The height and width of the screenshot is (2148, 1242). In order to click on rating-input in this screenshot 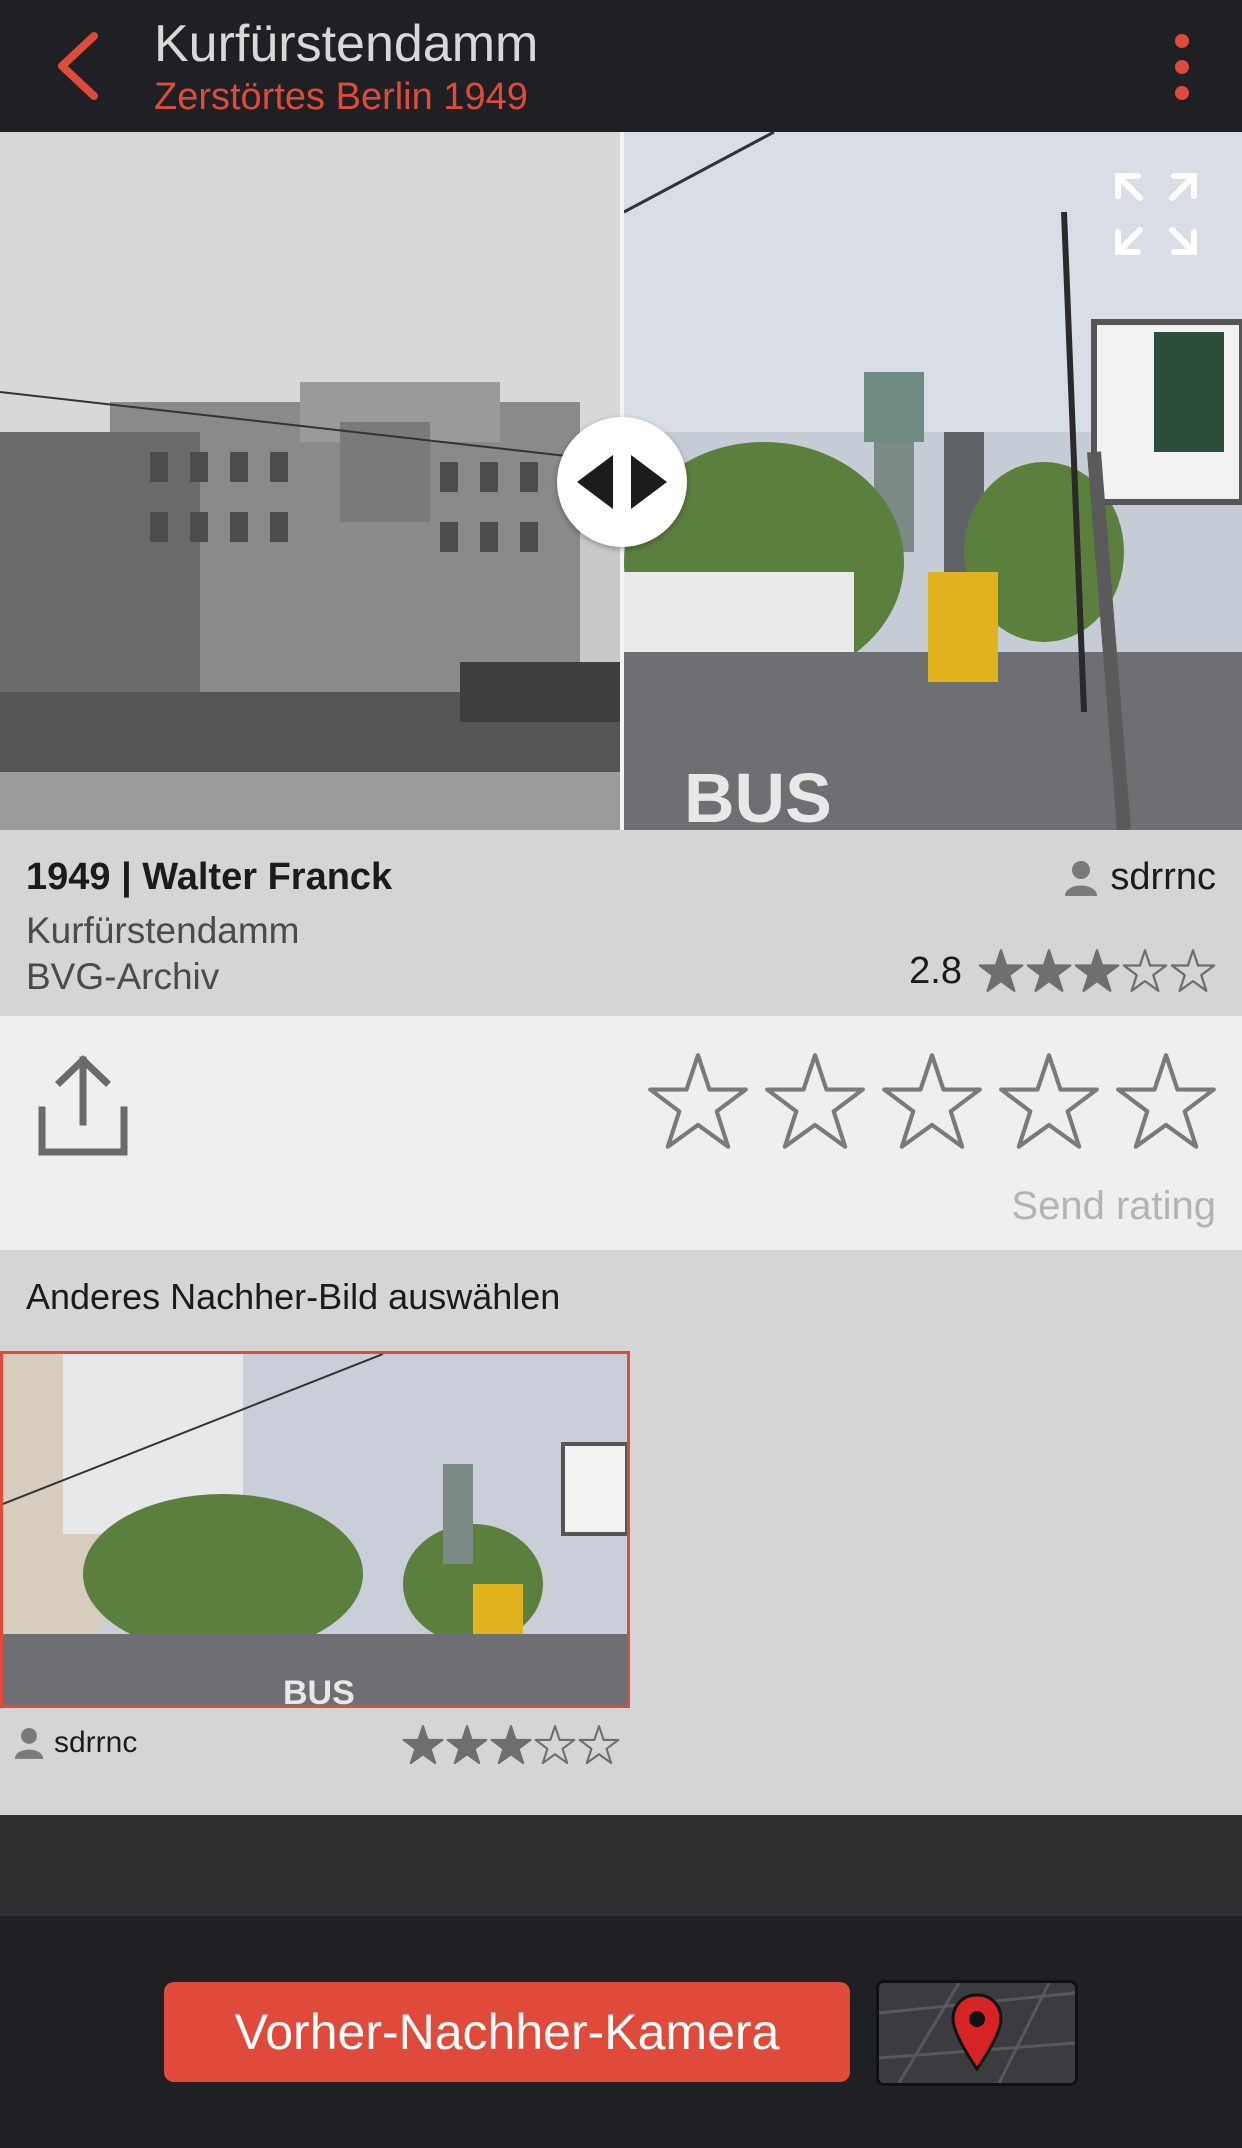, I will do `click(925, 1102)`.